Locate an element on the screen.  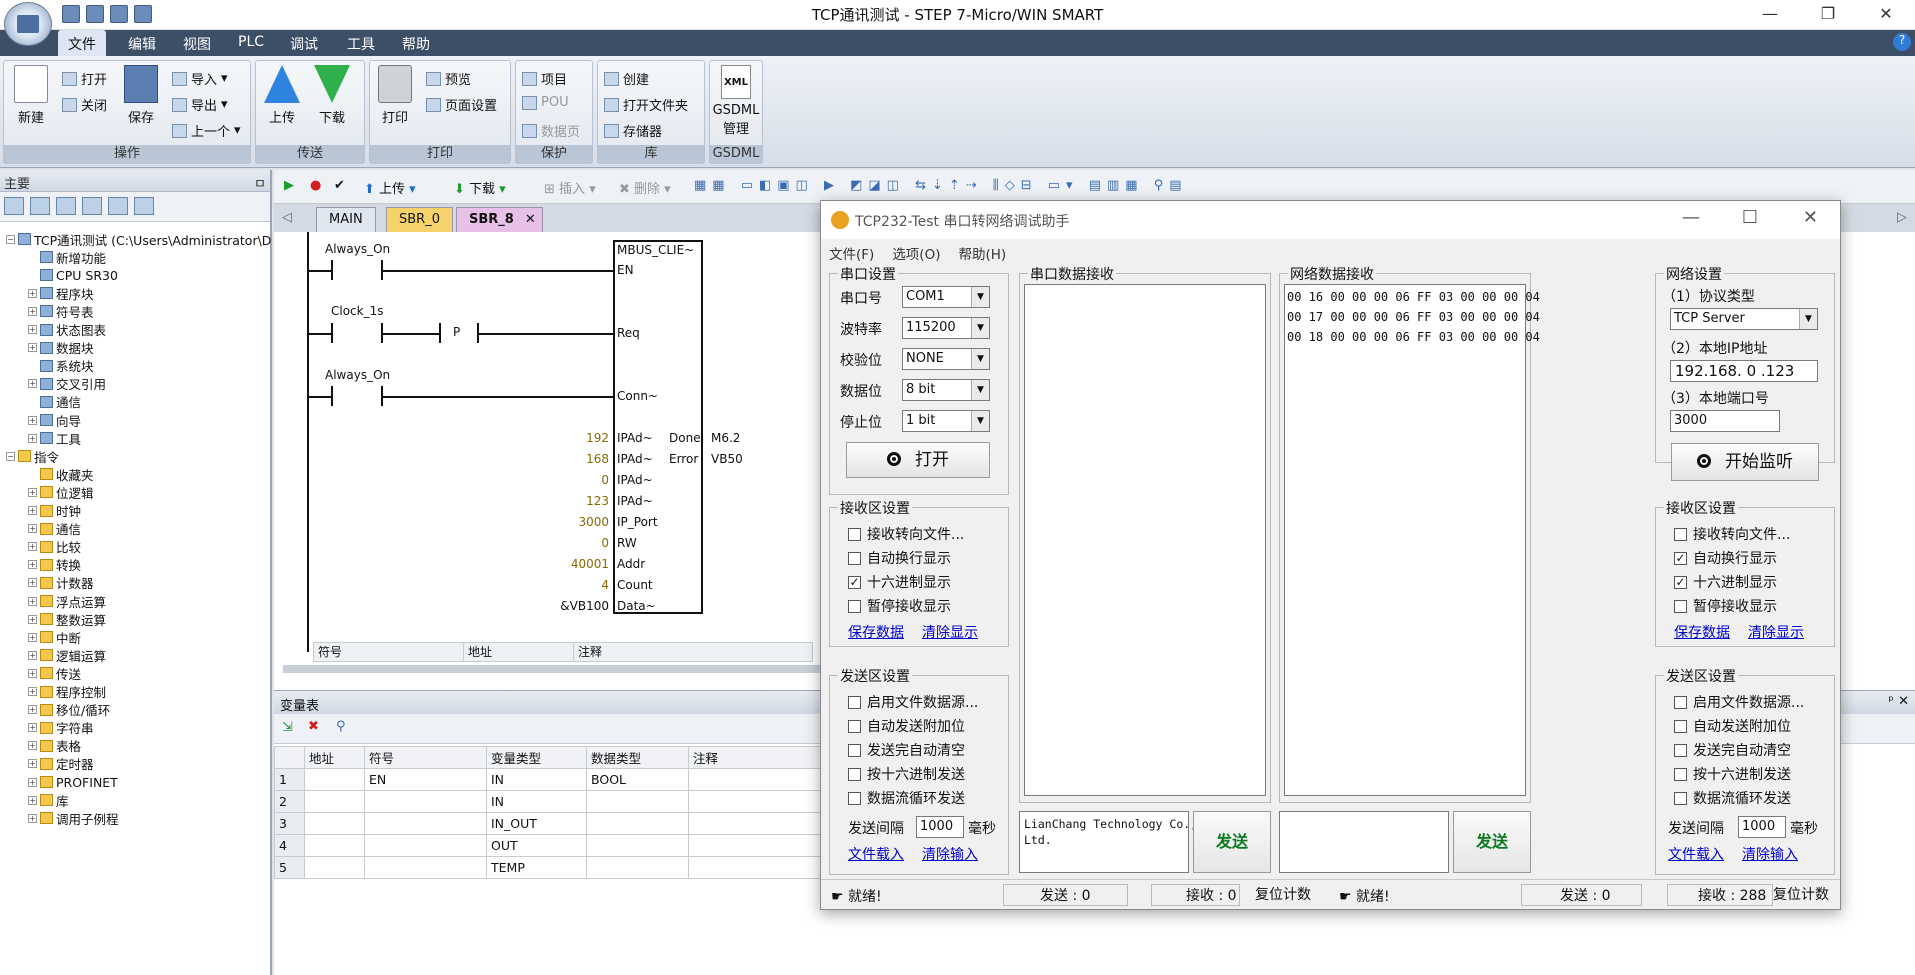
preview-button: 预览 is located at coordinates (448, 78).